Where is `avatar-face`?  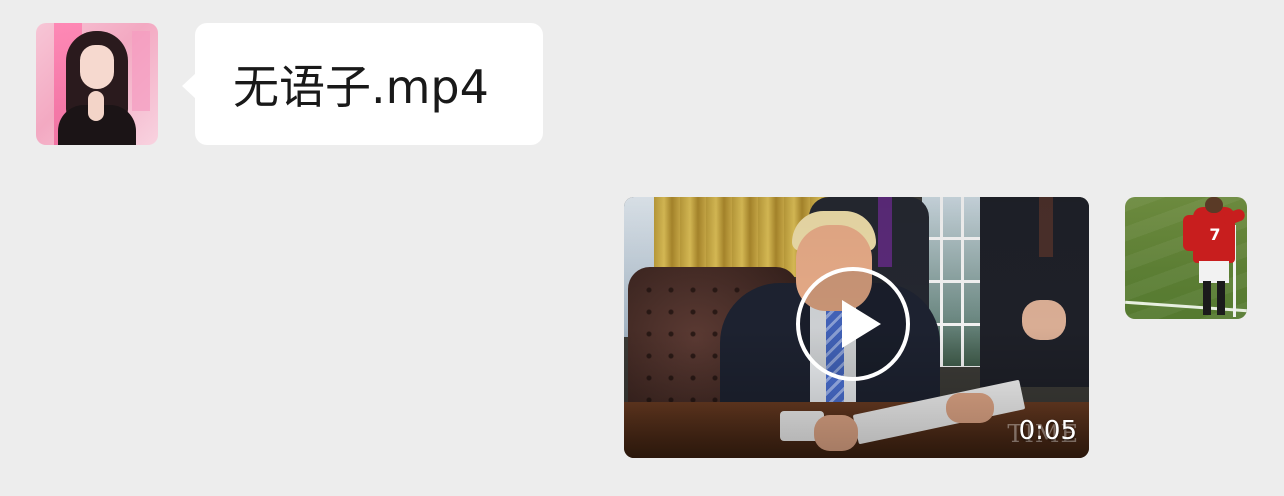 avatar-face is located at coordinates (97, 67).